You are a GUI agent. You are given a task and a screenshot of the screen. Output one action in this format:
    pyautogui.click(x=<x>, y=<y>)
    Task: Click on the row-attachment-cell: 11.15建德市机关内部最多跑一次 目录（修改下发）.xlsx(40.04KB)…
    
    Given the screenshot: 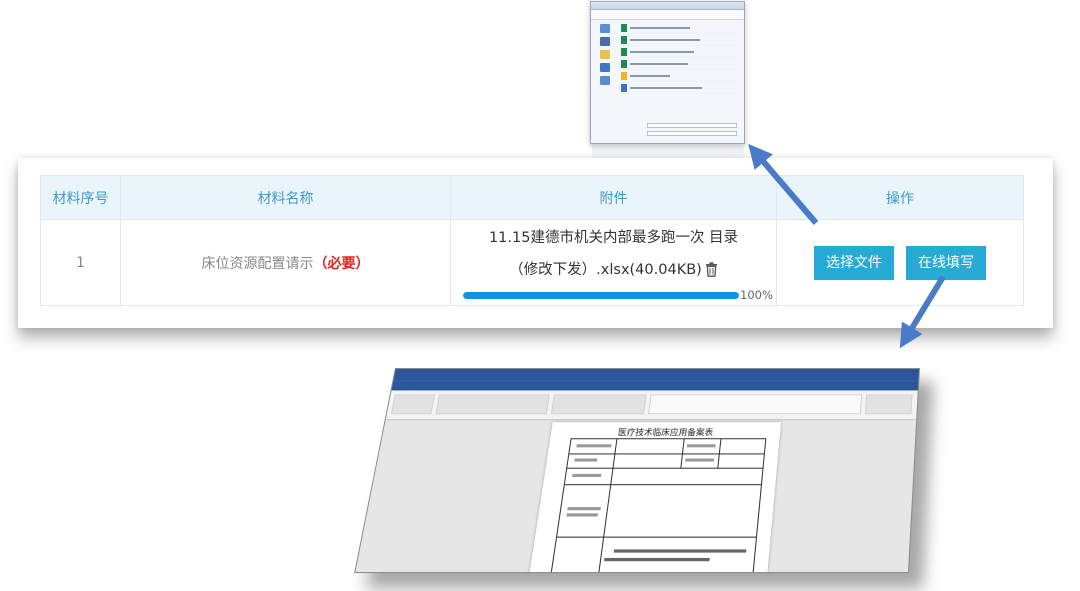 What is the action you would take?
    pyautogui.click(x=613, y=262)
    